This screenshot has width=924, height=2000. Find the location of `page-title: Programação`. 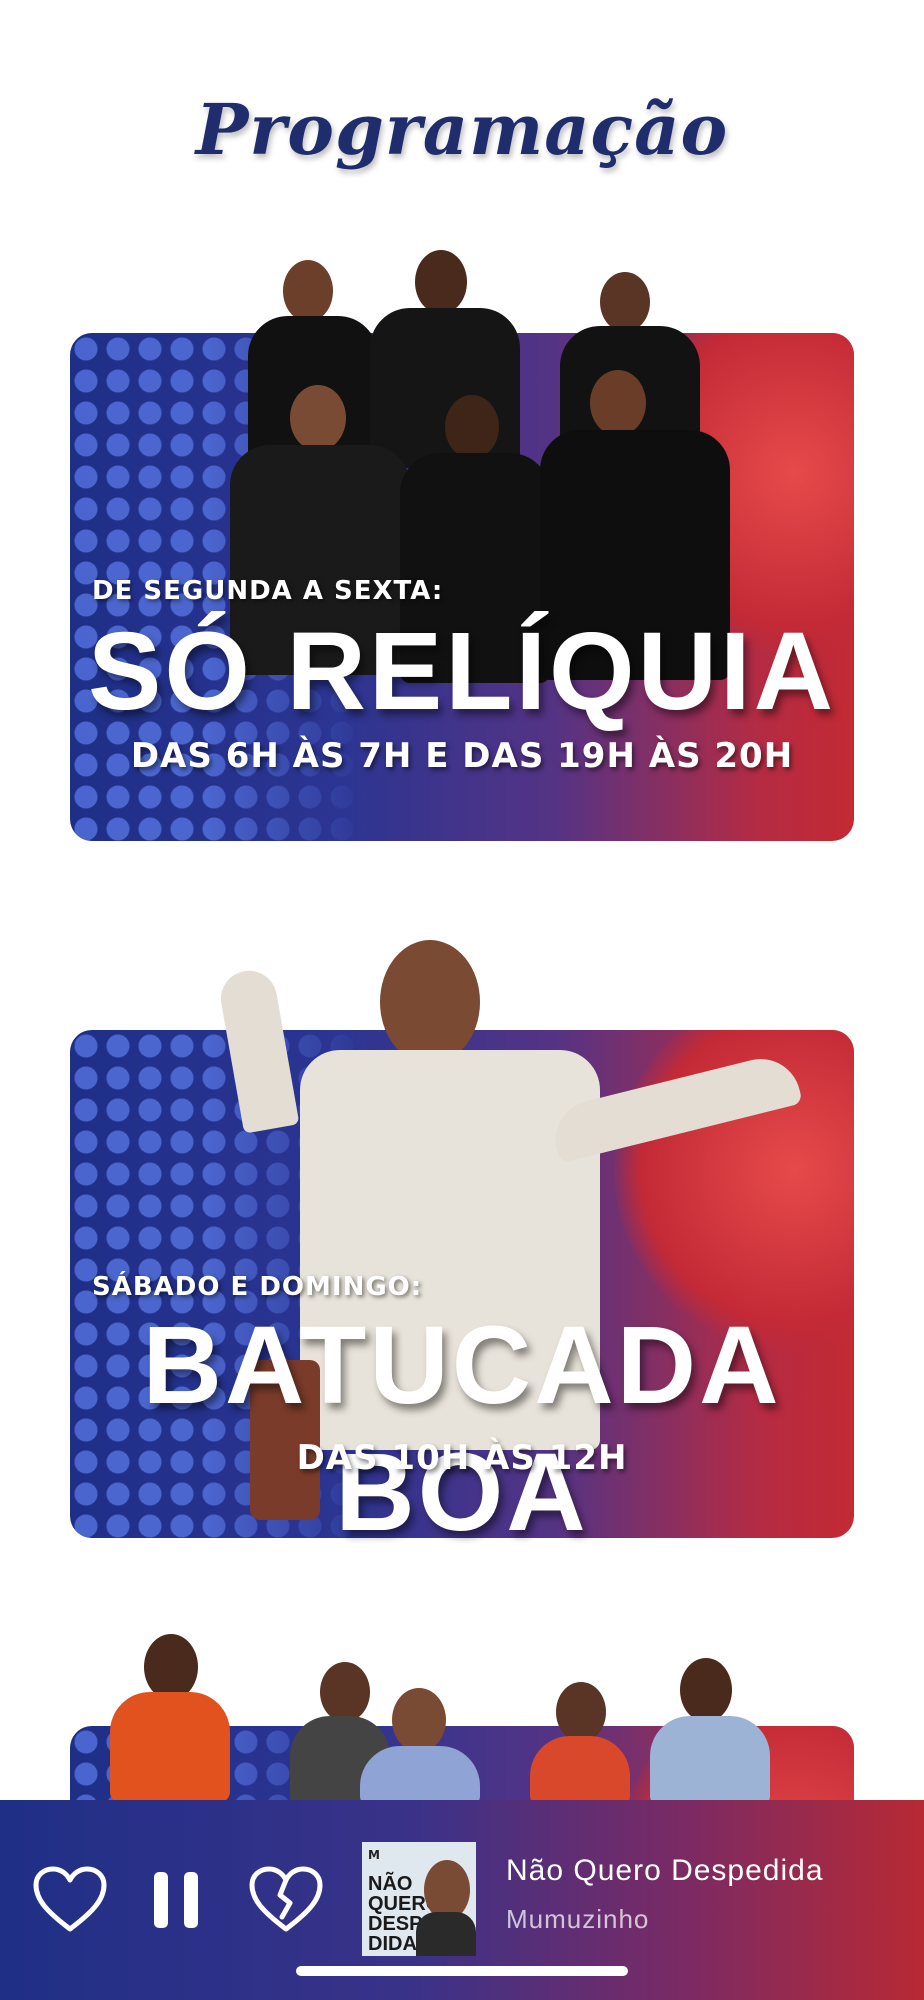

page-title: Programação is located at coordinates (462, 129).